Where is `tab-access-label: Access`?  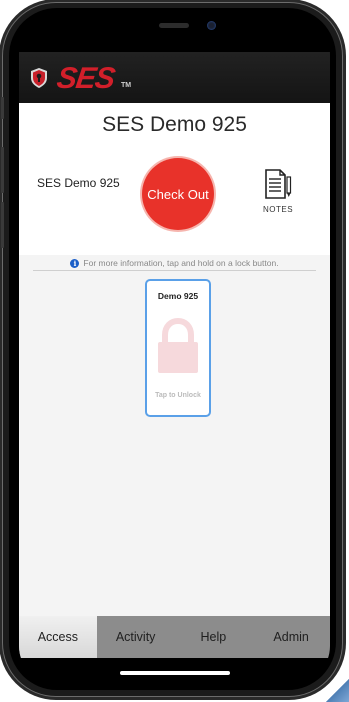
tab-access-label: Access is located at coordinates (58, 637).